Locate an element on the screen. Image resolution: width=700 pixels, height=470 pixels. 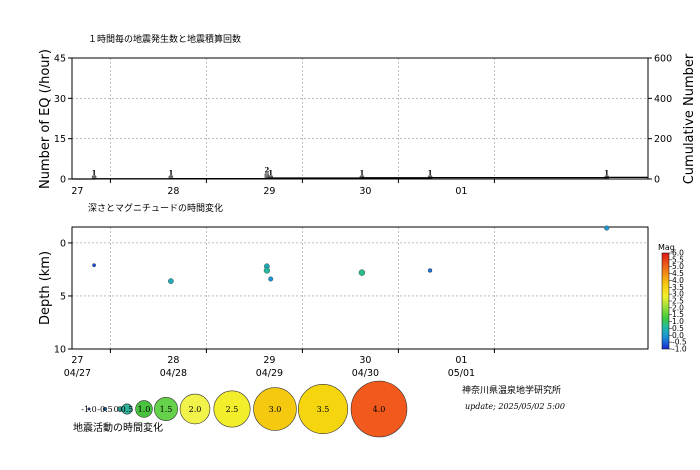
legend-label: 4.0 is located at coordinates (379, 409).